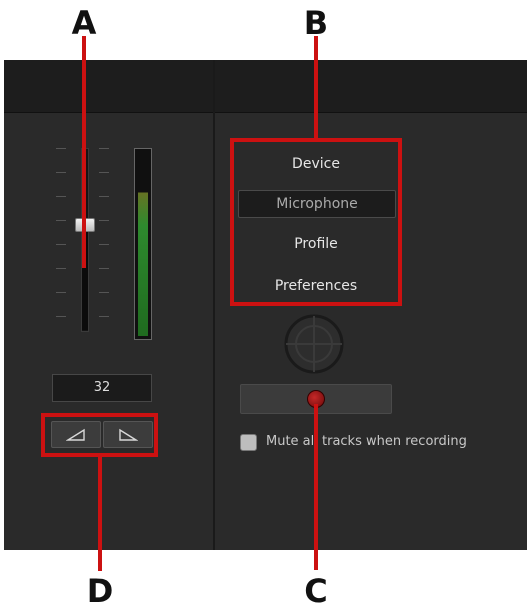  Describe the element at coordinates (108, 86) in the screenshot. I see `left-panel-header` at that location.